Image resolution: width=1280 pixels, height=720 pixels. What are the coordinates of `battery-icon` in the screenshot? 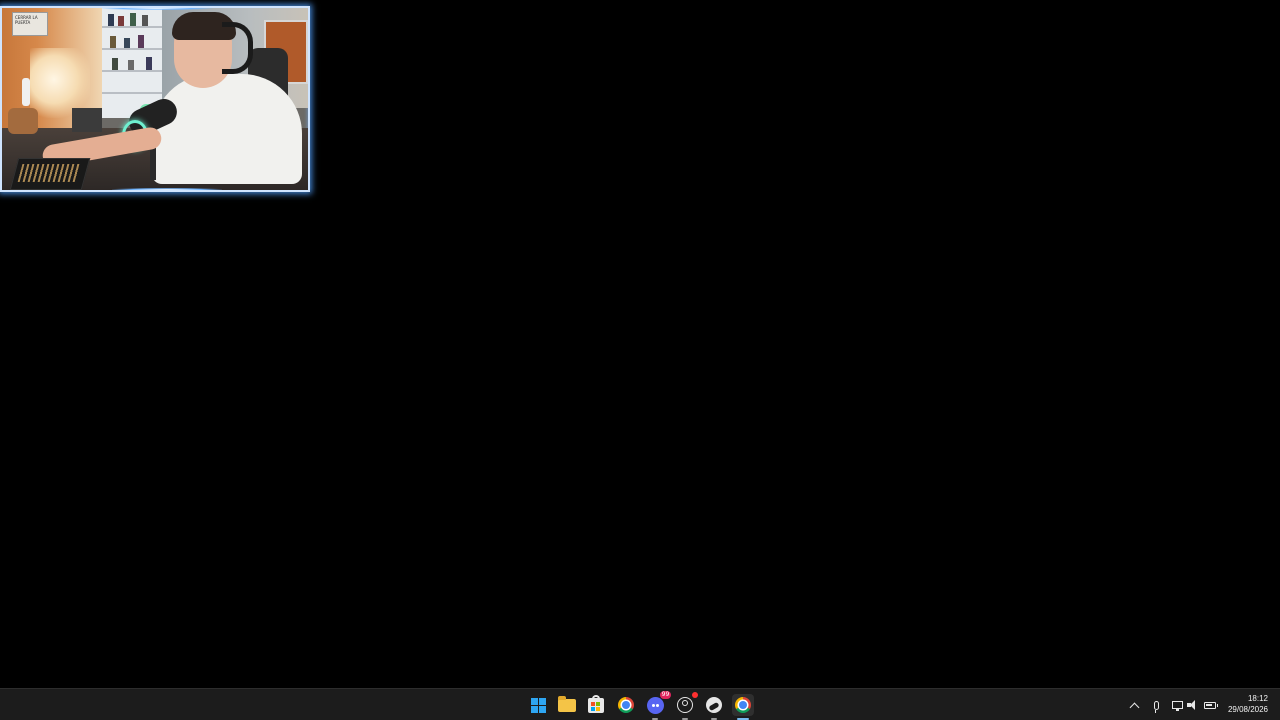 It's located at (1211, 705).